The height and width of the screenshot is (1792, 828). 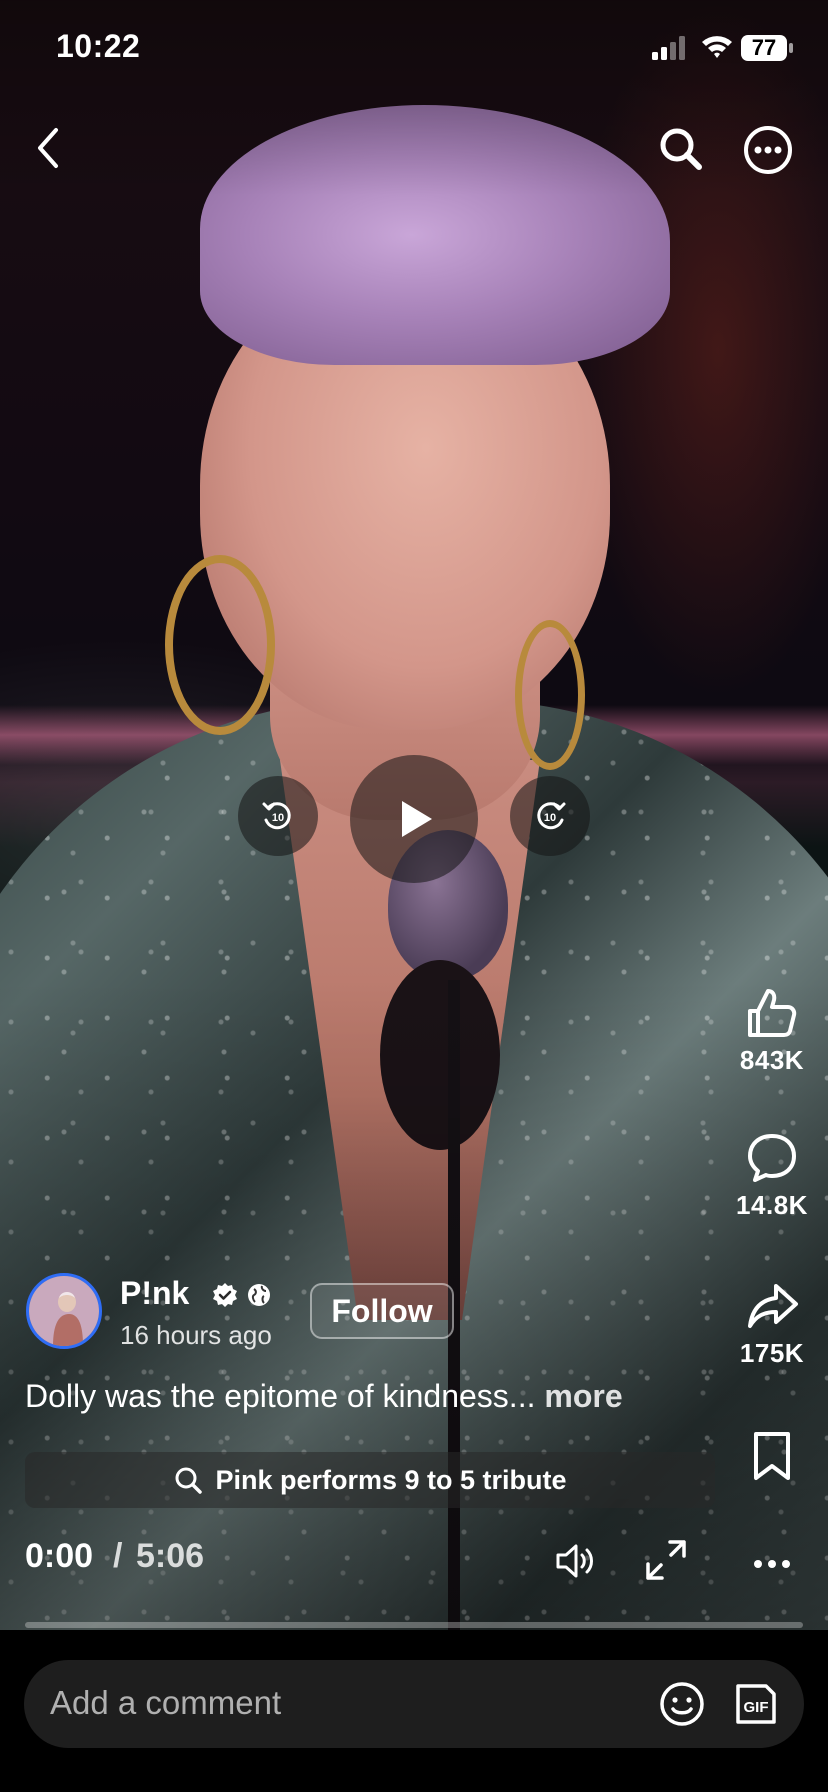 I want to click on volume-icon, so click(x=576, y=1561).